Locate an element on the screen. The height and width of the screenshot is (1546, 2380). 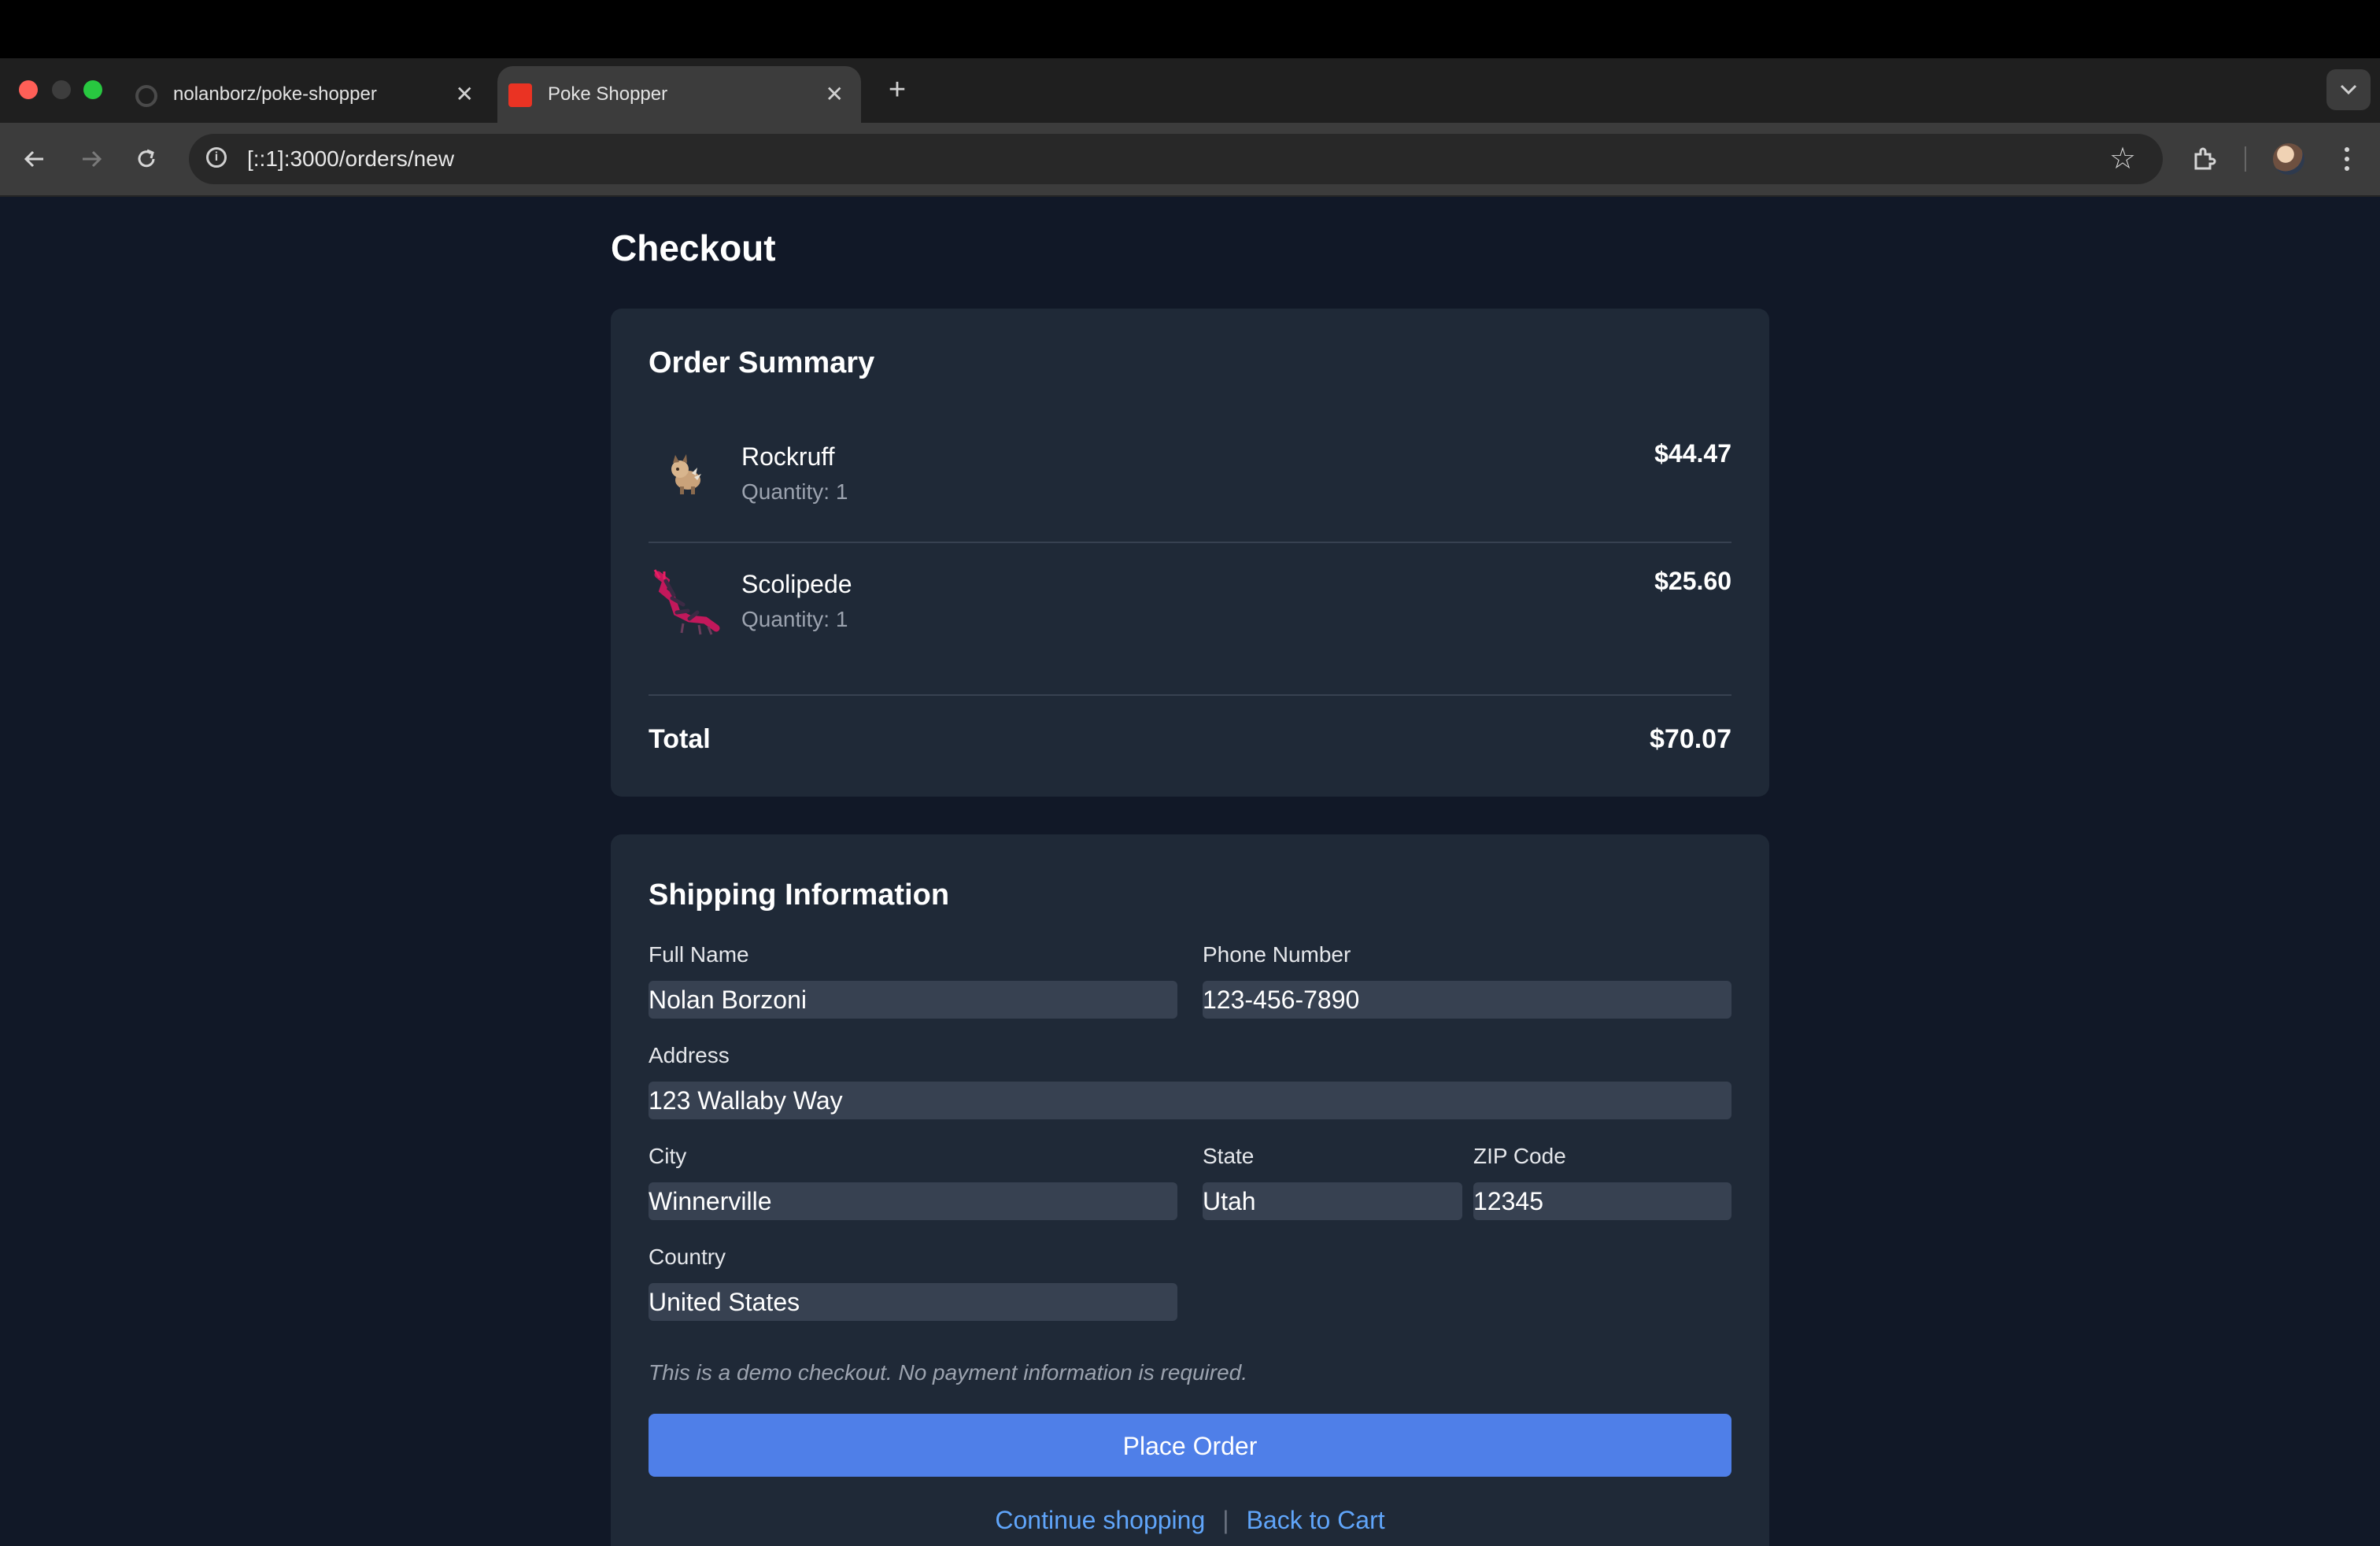
item-name: Scolipede is located at coordinates (796, 584).